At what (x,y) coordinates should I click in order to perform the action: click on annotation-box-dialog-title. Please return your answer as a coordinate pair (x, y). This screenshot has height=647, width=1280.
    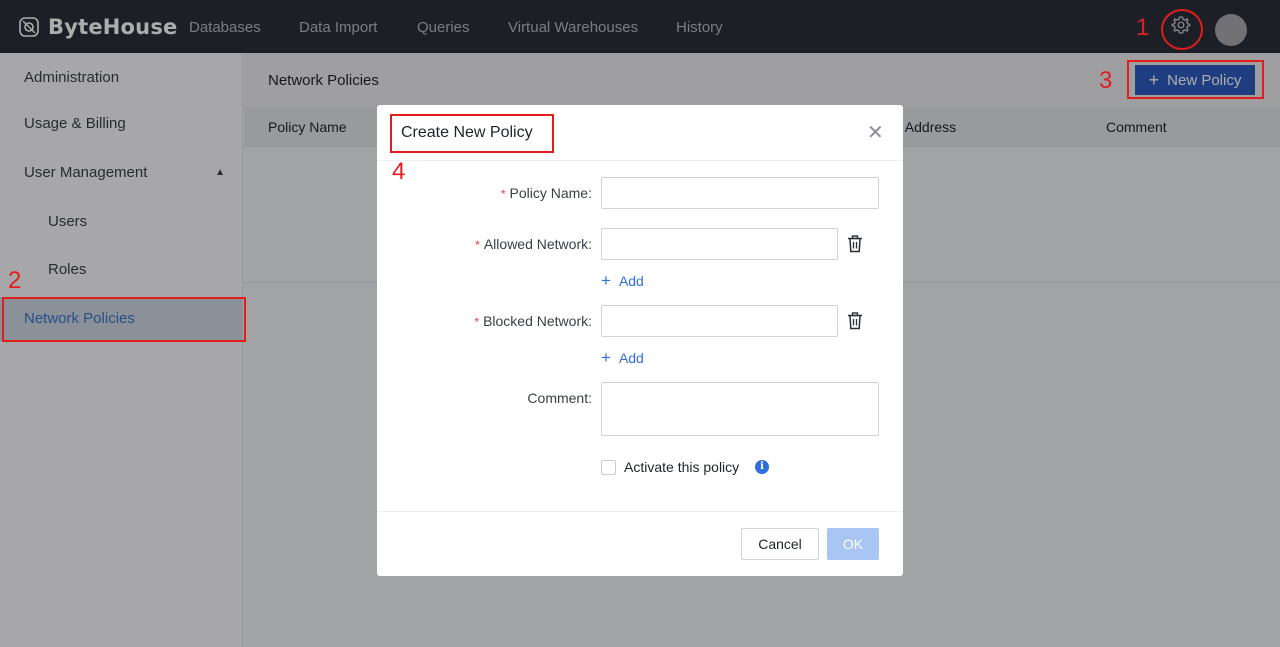
    Looking at the image, I should click on (472, 133).